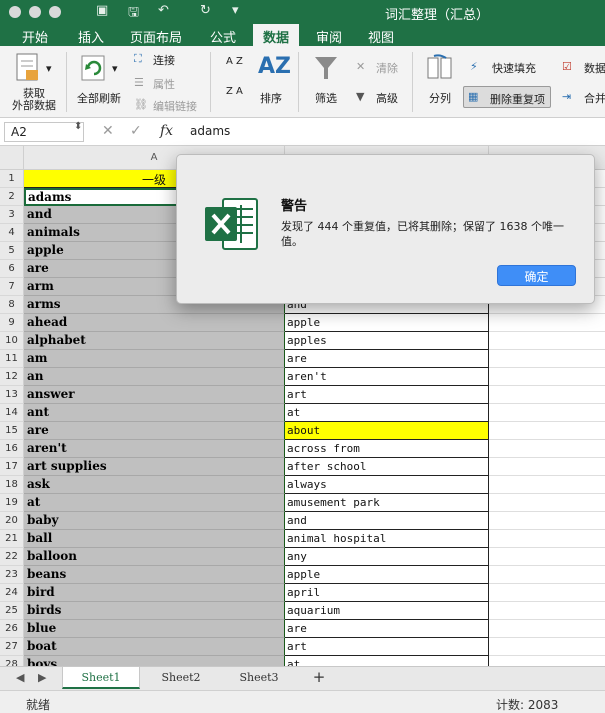 The height and width of the screenshot is (713, 605). I want to click on cell-b: across from, so click(387, 449).